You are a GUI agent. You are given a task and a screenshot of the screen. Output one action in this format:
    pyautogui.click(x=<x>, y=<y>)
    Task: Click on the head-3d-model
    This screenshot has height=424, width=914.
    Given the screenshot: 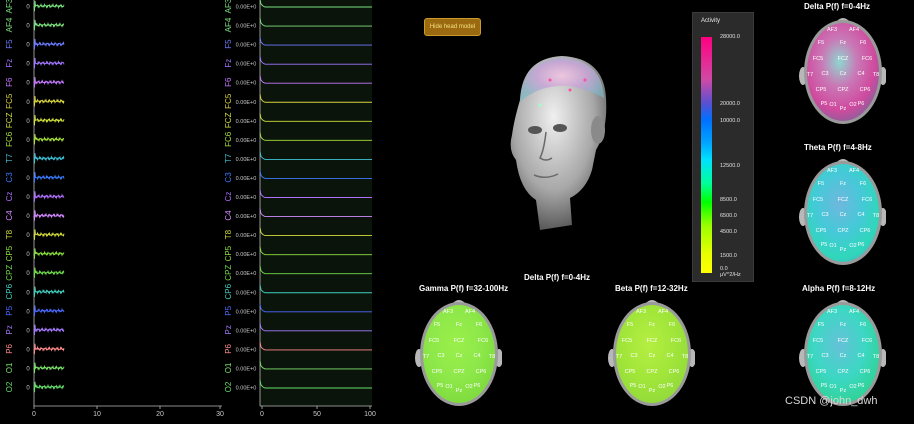 What is the action you would take?
    pyautogui.click(x=559, y=141)
    